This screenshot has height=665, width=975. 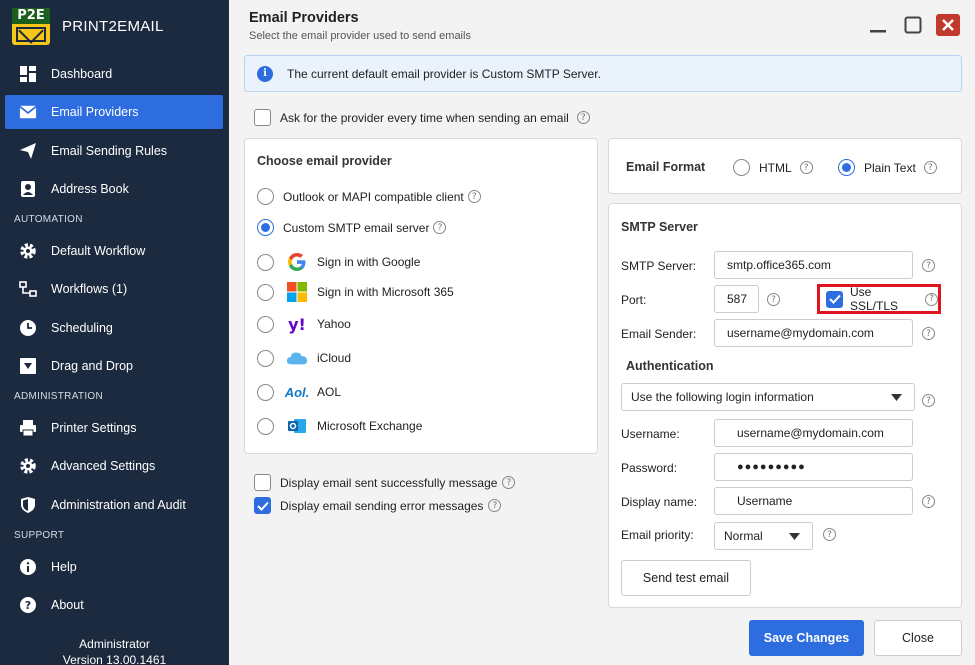 What do you see at coordinates (265, 262) in the screenshot?
I see `radio-google` at bounding box center [265, 262].